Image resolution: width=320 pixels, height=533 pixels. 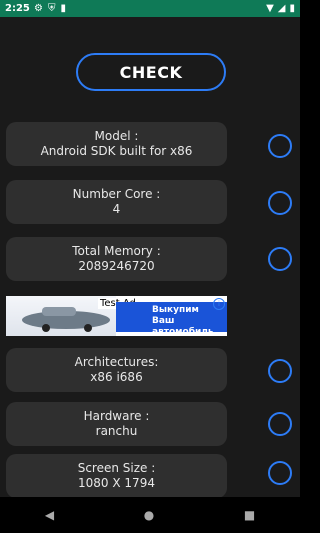 I want to click on hardware-value: ranchu, so click(x=116, y=431).